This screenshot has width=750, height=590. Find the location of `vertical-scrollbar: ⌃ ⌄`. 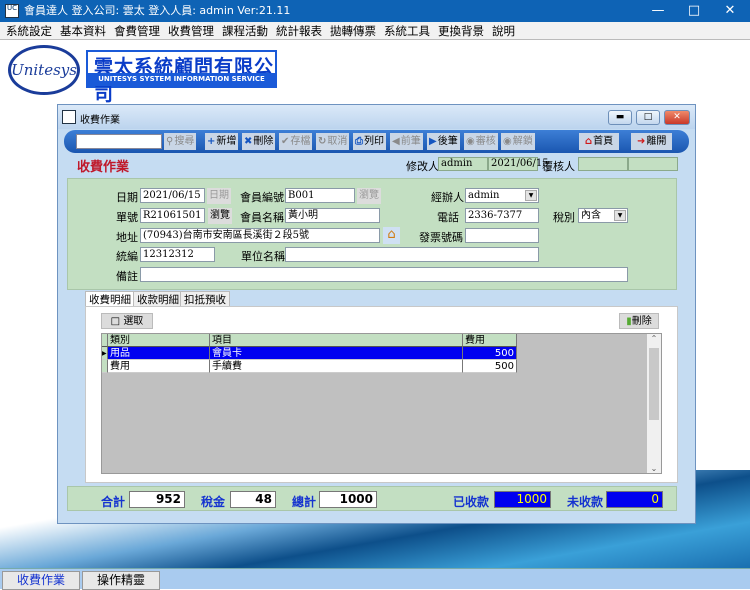

vertical-scrollbar: ⌃ ⌄ is located at coordinates (654, 403).